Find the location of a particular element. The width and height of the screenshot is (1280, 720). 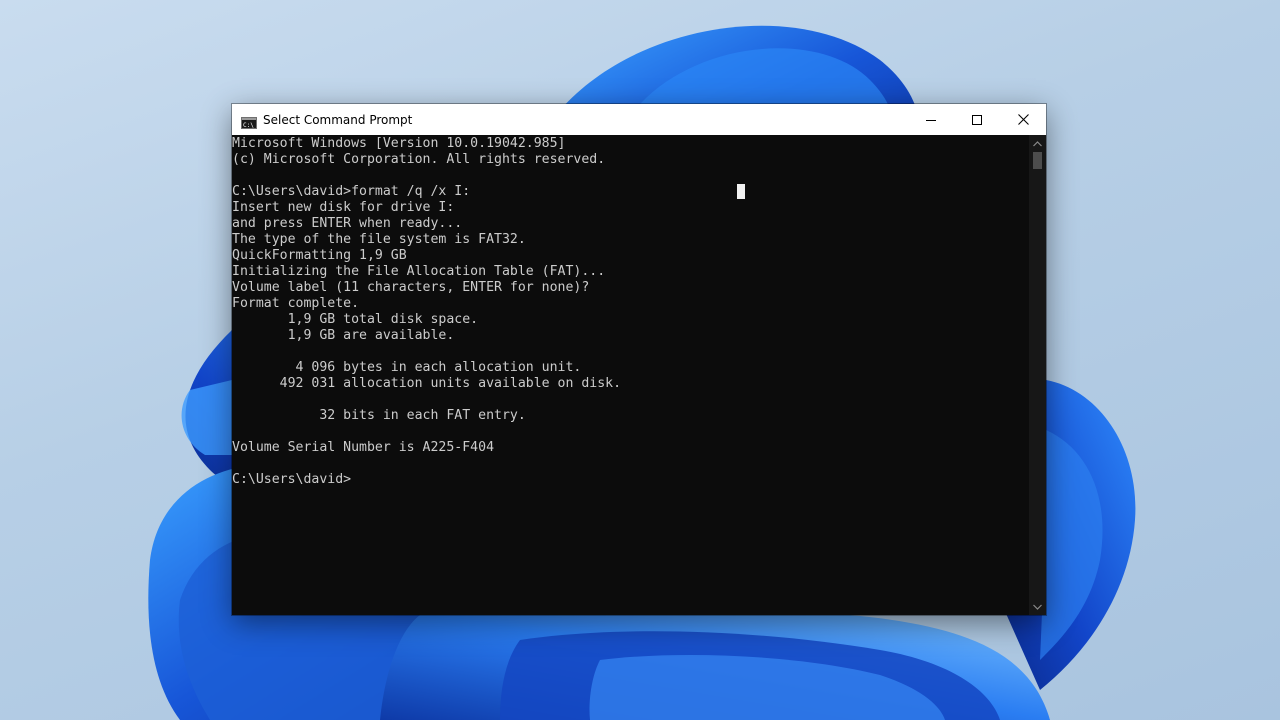

console-line: C:\Users\david>format /q /x I: is located at coordinates (351, 191).